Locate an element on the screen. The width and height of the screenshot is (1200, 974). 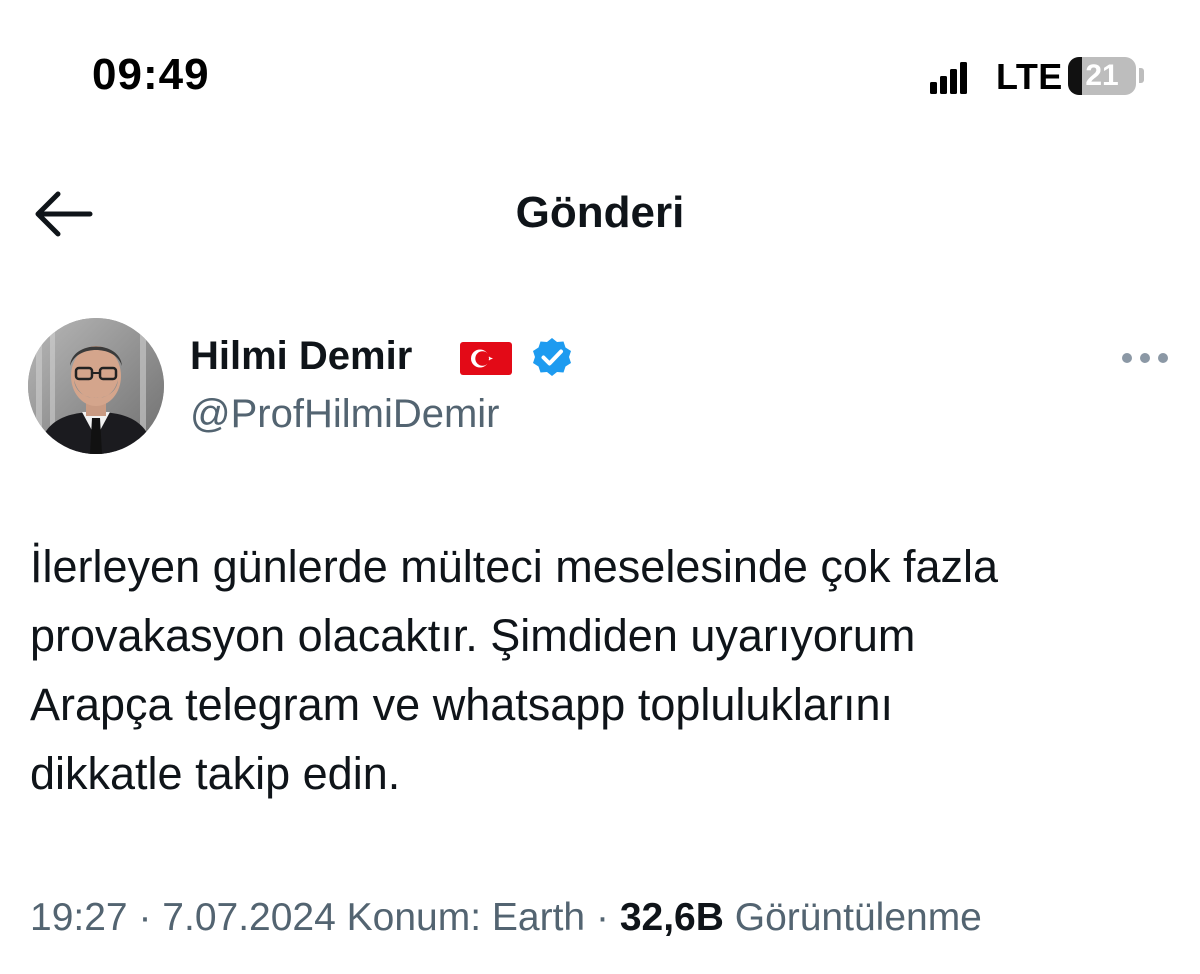
avatar-image is located at coordinates (96, 386).